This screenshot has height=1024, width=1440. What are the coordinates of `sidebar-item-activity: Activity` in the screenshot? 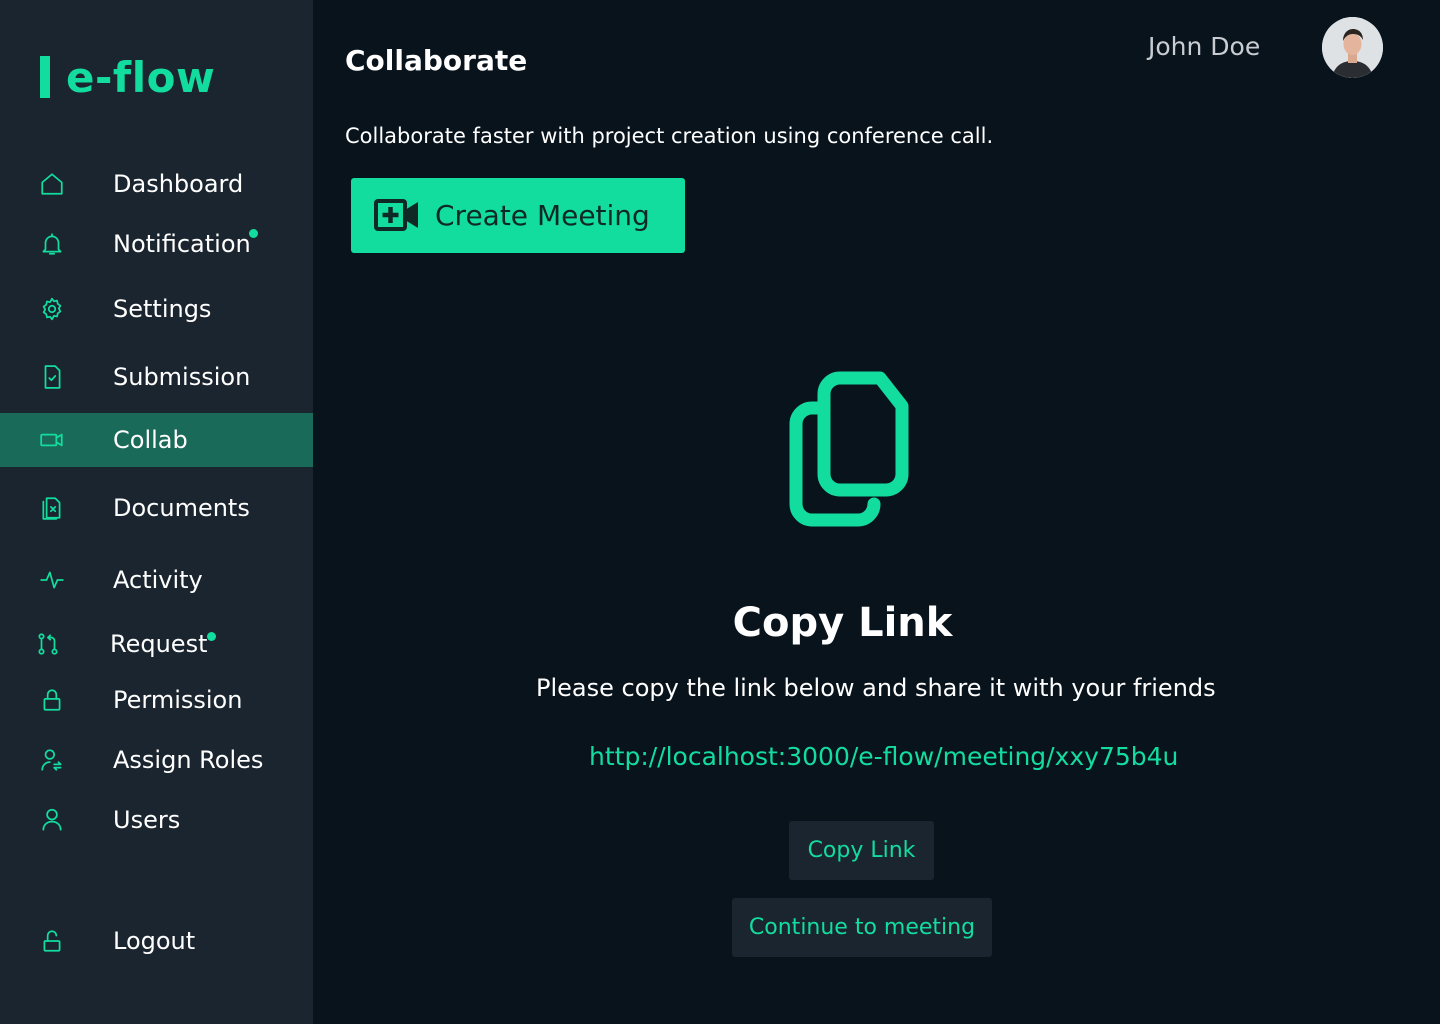 It's located at (156, 580).